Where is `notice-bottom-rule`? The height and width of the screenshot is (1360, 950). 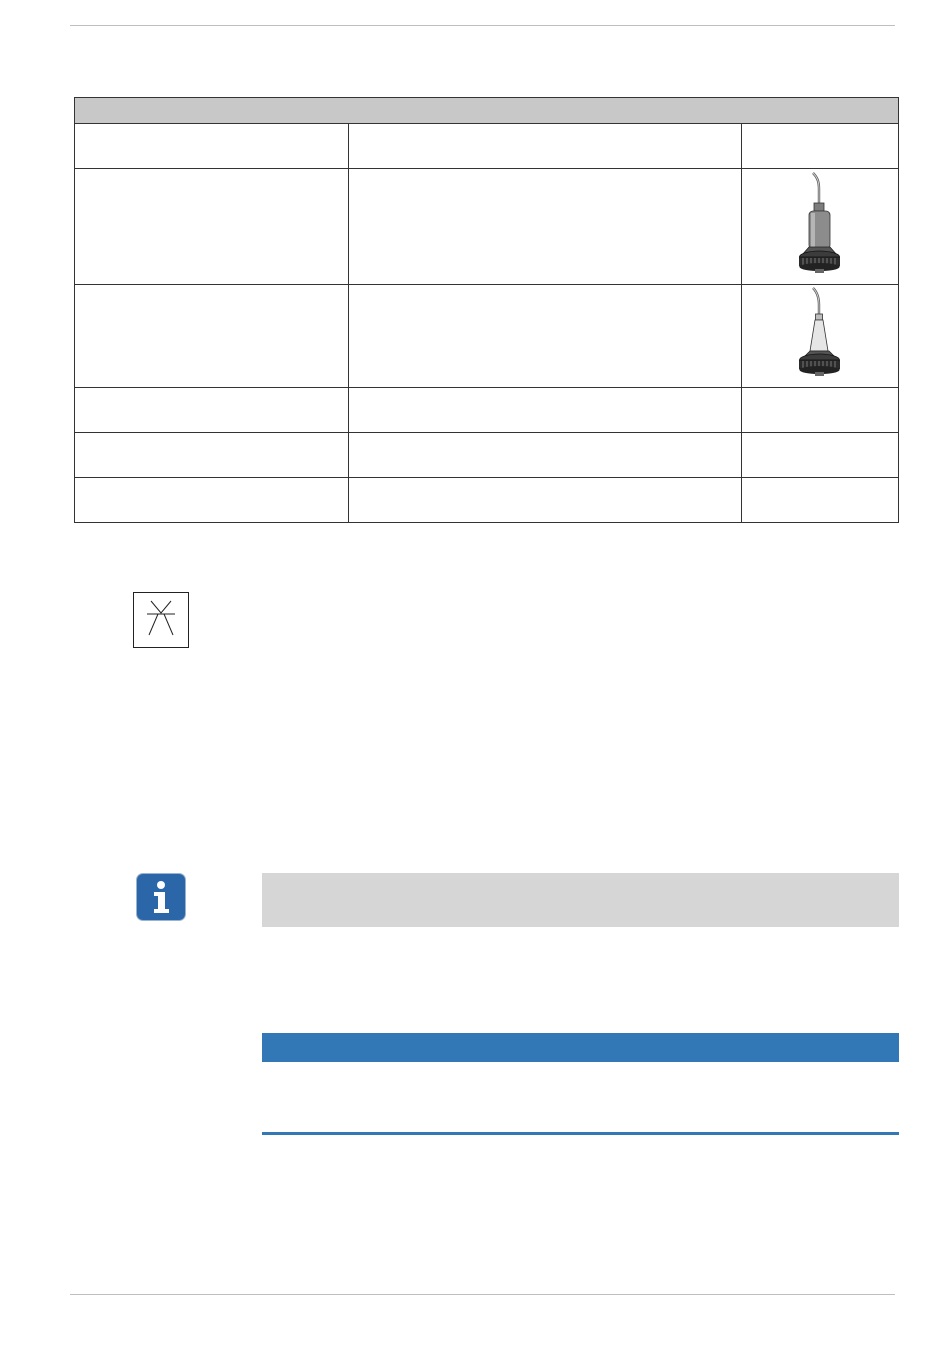
notice-bottom-rule is located at coordinates (580, 1133).